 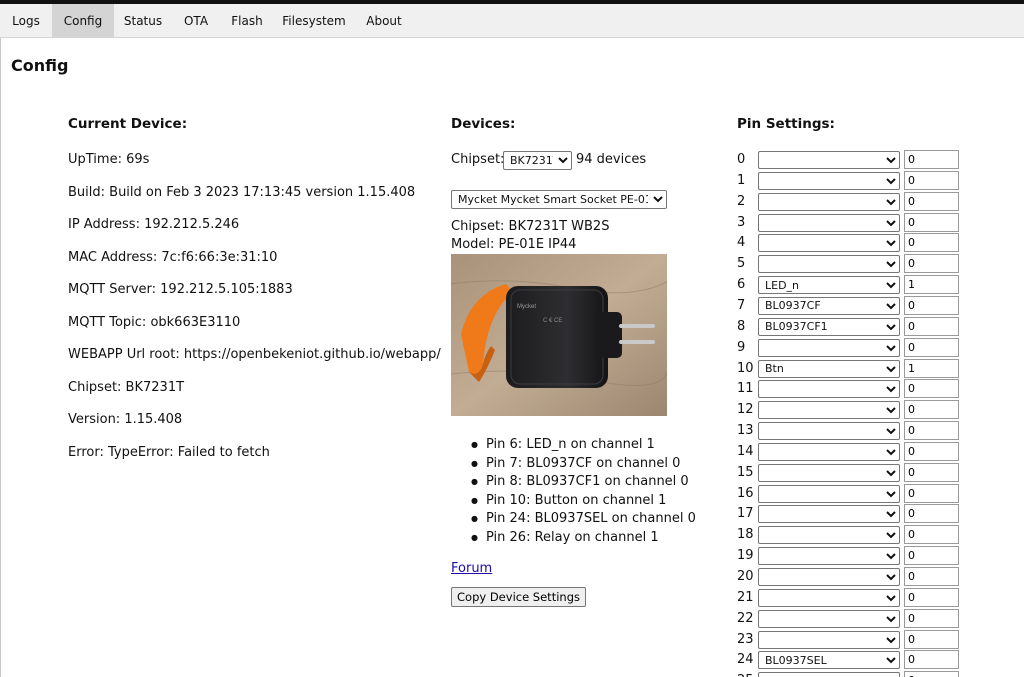 I want to click on version-line: Version: 1.15.408, so click(x=125, y=419).